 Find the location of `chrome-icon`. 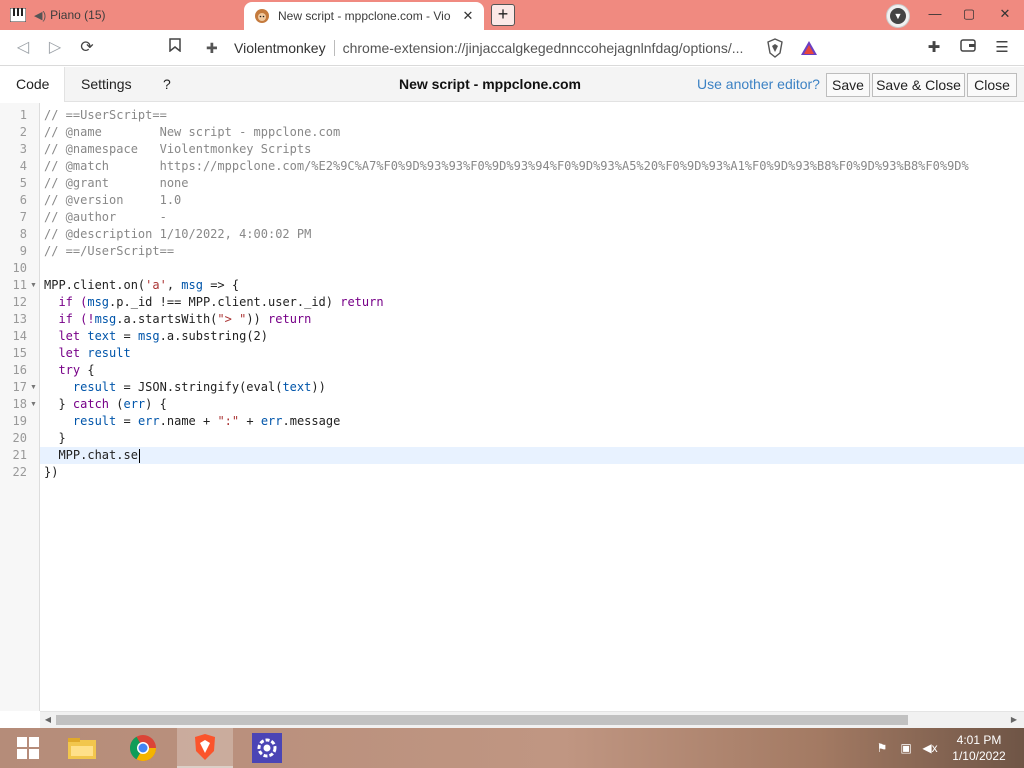

chrome-icon is located at coordinates (143, 748).